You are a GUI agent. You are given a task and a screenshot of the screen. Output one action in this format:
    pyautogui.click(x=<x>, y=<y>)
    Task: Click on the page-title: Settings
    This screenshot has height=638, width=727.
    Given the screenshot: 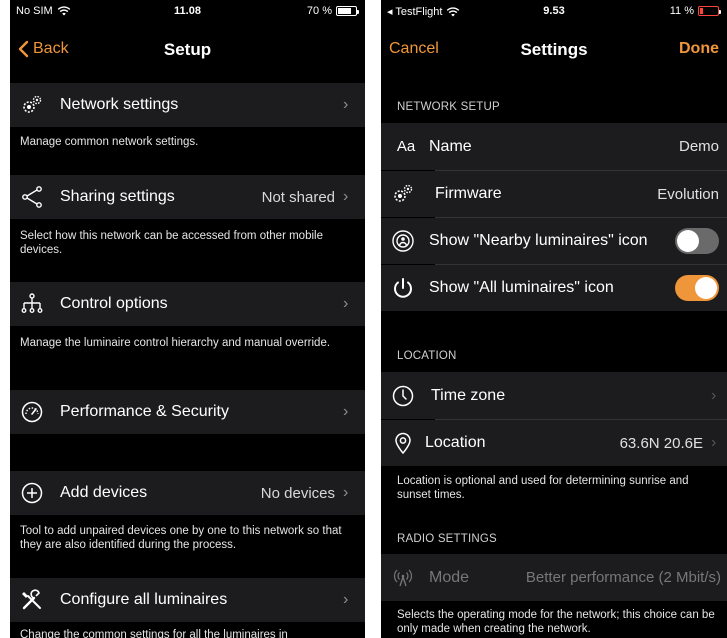 What is the action you would take?
    pyautogui.click(x=554, y=49)
    